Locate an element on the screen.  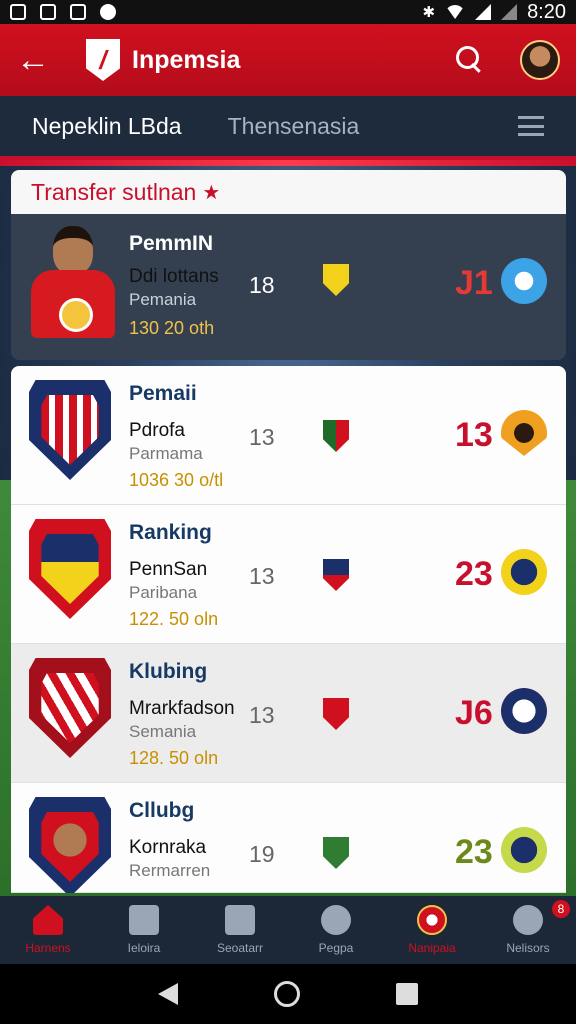
player-sub: Semania is located at coordinates (163, 731).